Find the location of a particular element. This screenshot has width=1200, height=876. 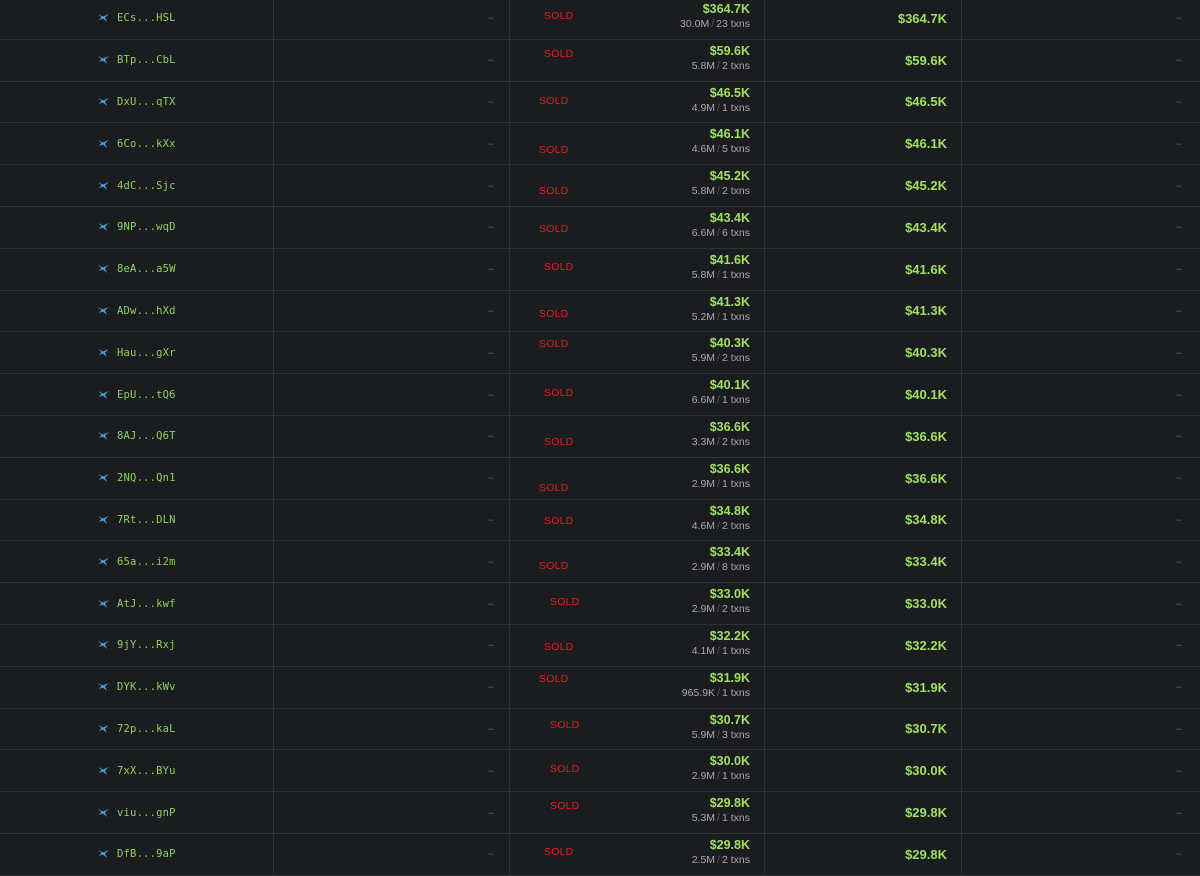

maker-cell: 2NQ...Qn1 is located at coordinates (183, 478).